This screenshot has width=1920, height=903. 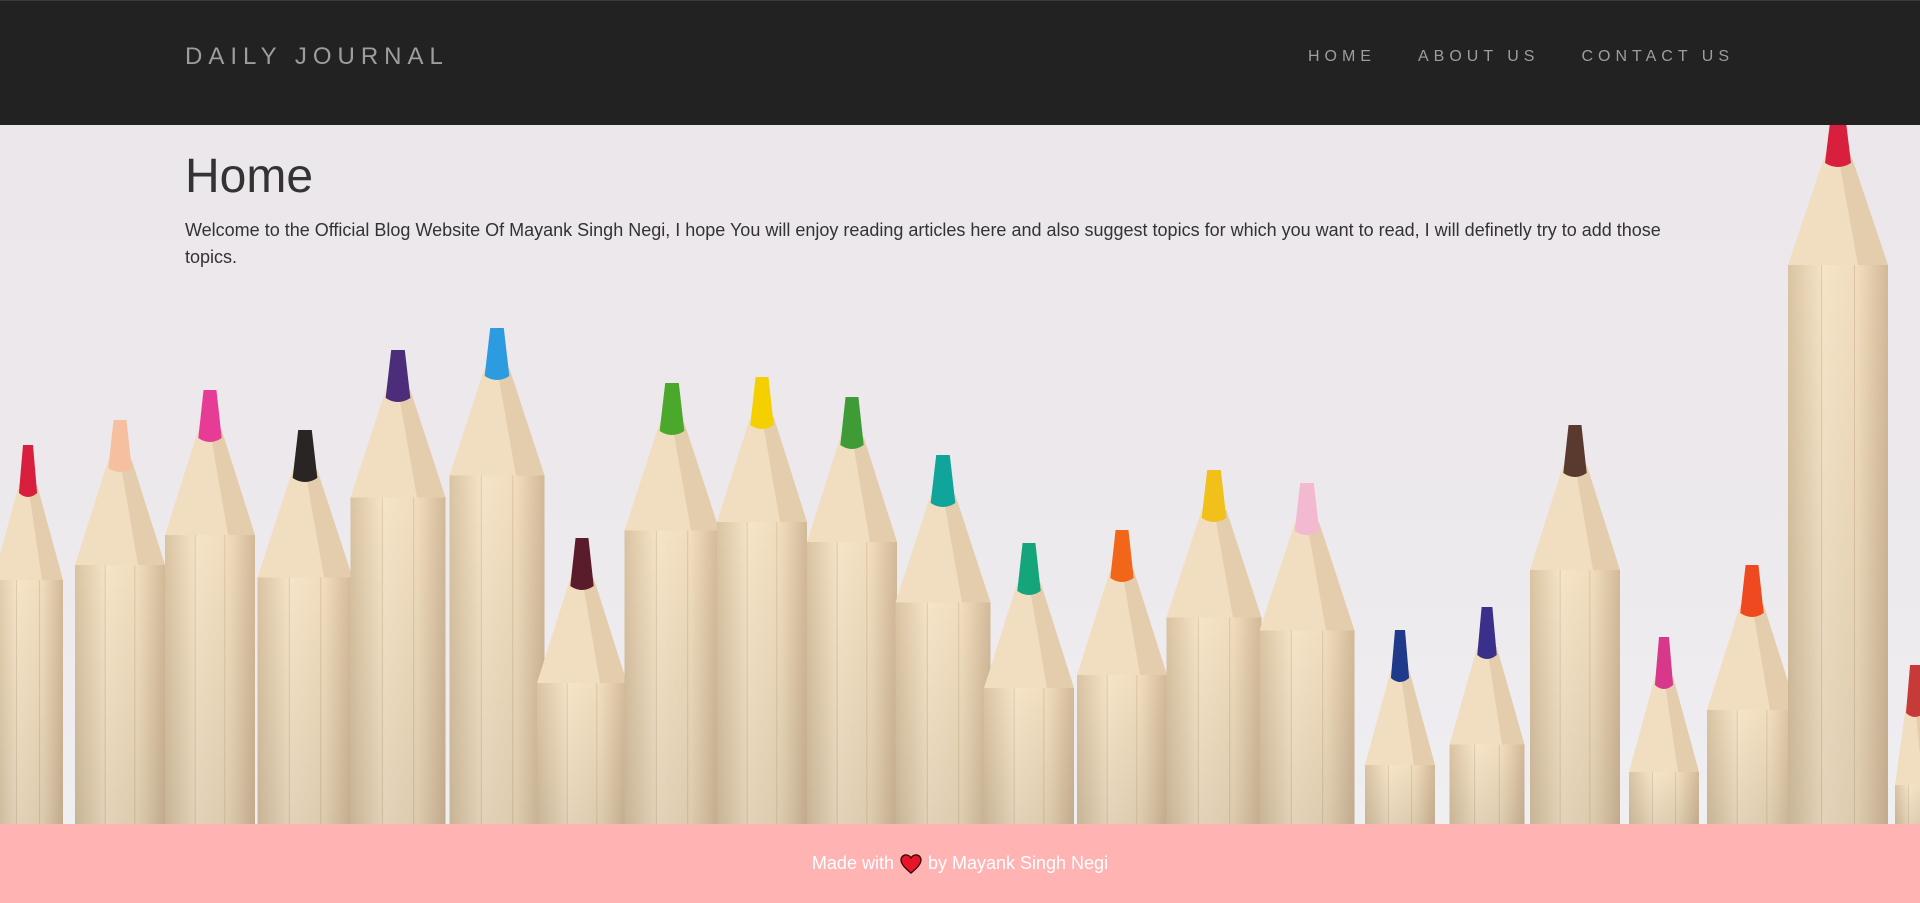 I want to click on footer: Made with by Mayank Singh Negi, so click(x=960, y=863).